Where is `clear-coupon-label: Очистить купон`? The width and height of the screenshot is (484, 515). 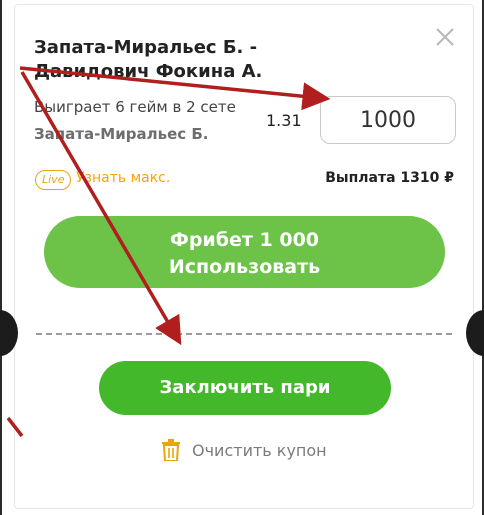
clear-coupon-label: Очистить купон is located at coordinates (259, 450).